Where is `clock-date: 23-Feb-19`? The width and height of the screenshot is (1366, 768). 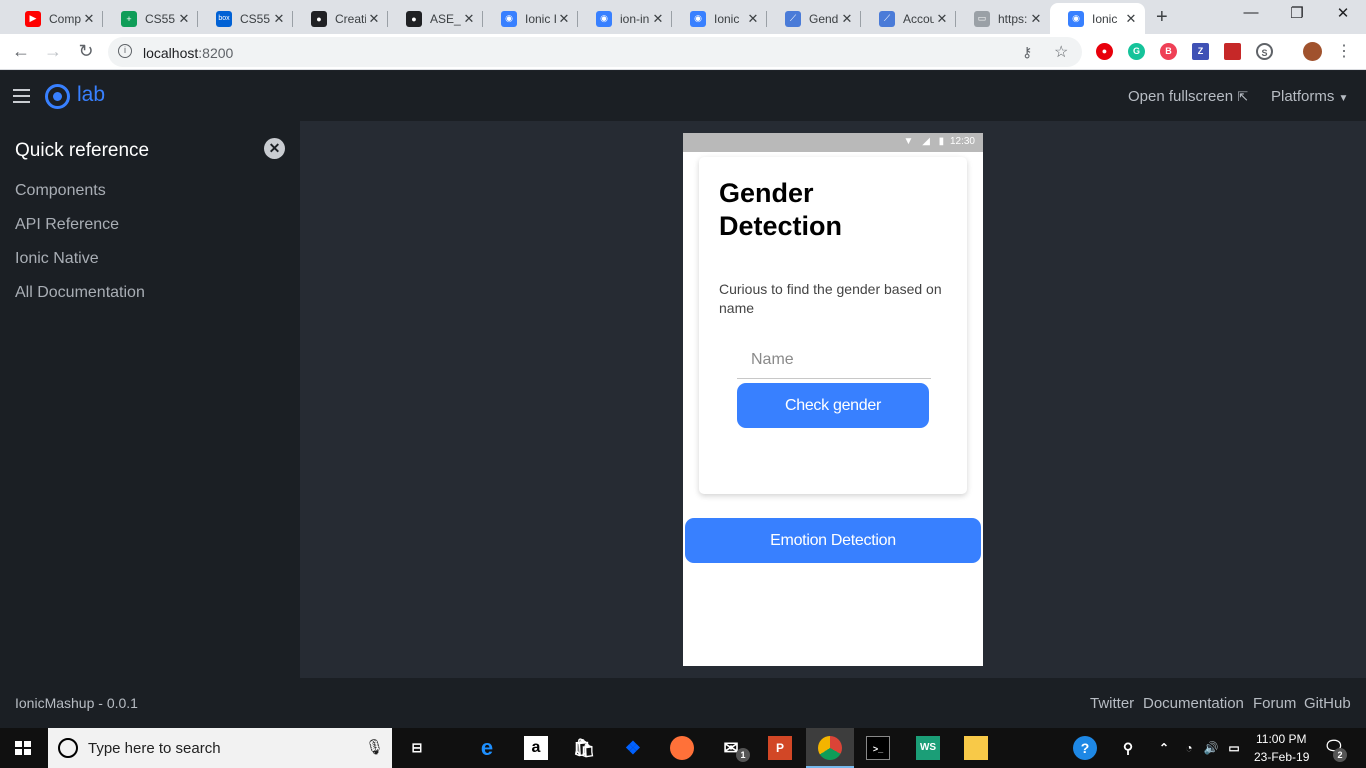 clock-date: 23-Feb-19 is located at coordinates (1281, 757).